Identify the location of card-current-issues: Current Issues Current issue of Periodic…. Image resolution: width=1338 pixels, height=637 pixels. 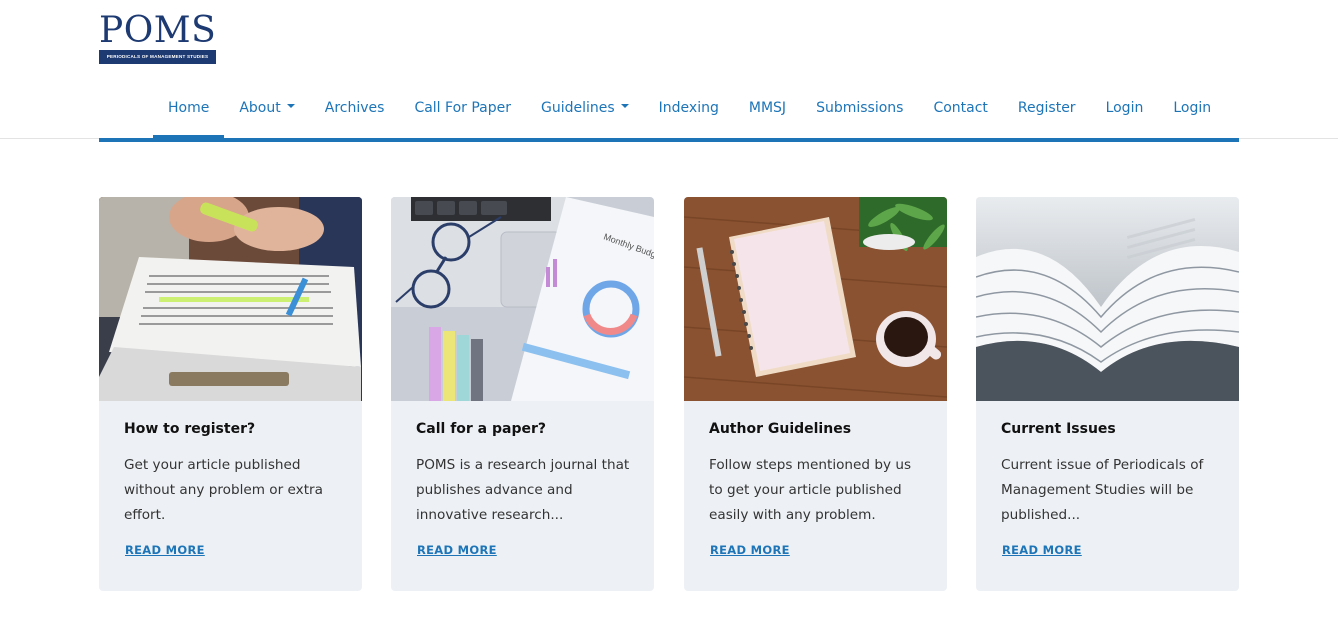
(1107, 394).